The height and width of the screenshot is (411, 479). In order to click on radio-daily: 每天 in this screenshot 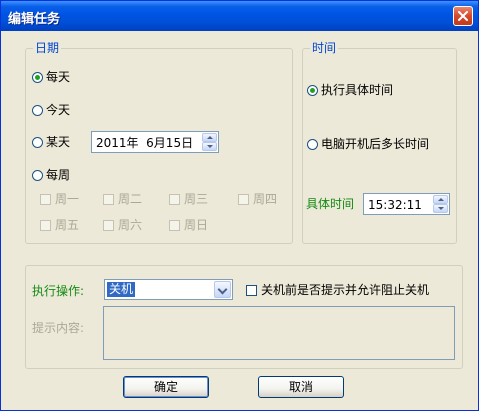, I will do `click(51, 77)`.